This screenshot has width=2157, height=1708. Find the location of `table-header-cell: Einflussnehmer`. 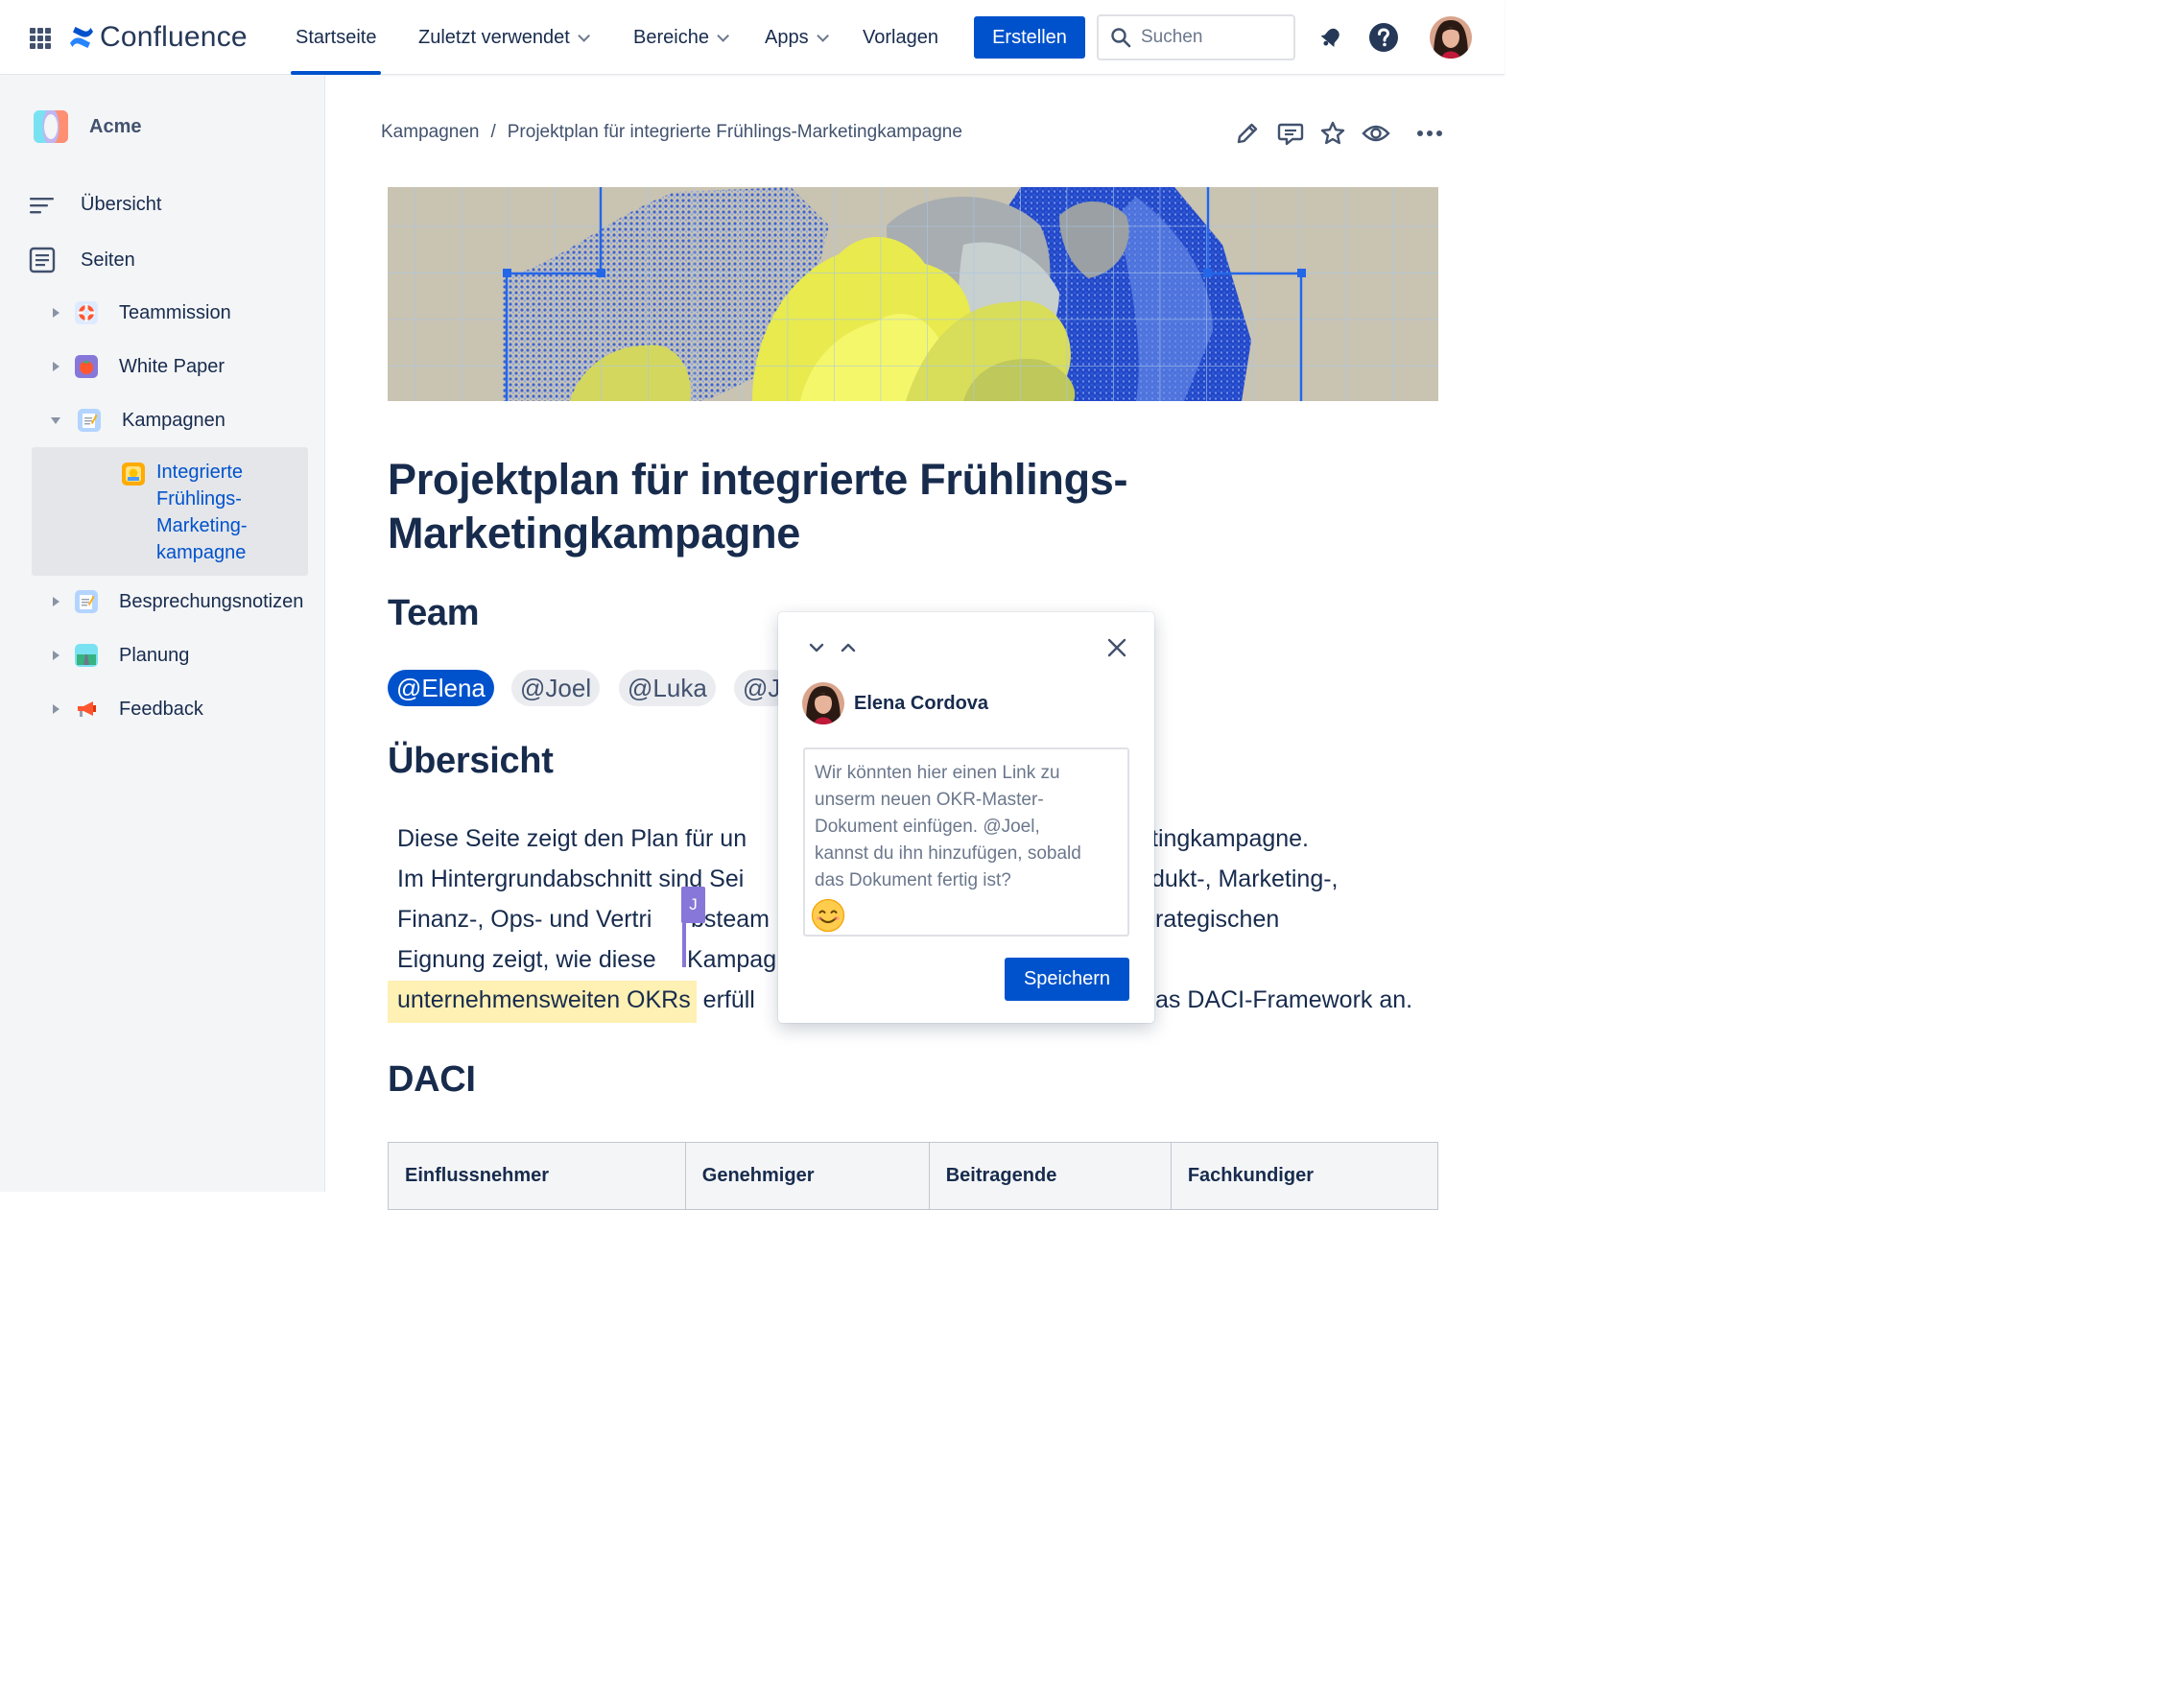

table-header-cell: Einflussnehmer is located at coordinates (537, 1176).